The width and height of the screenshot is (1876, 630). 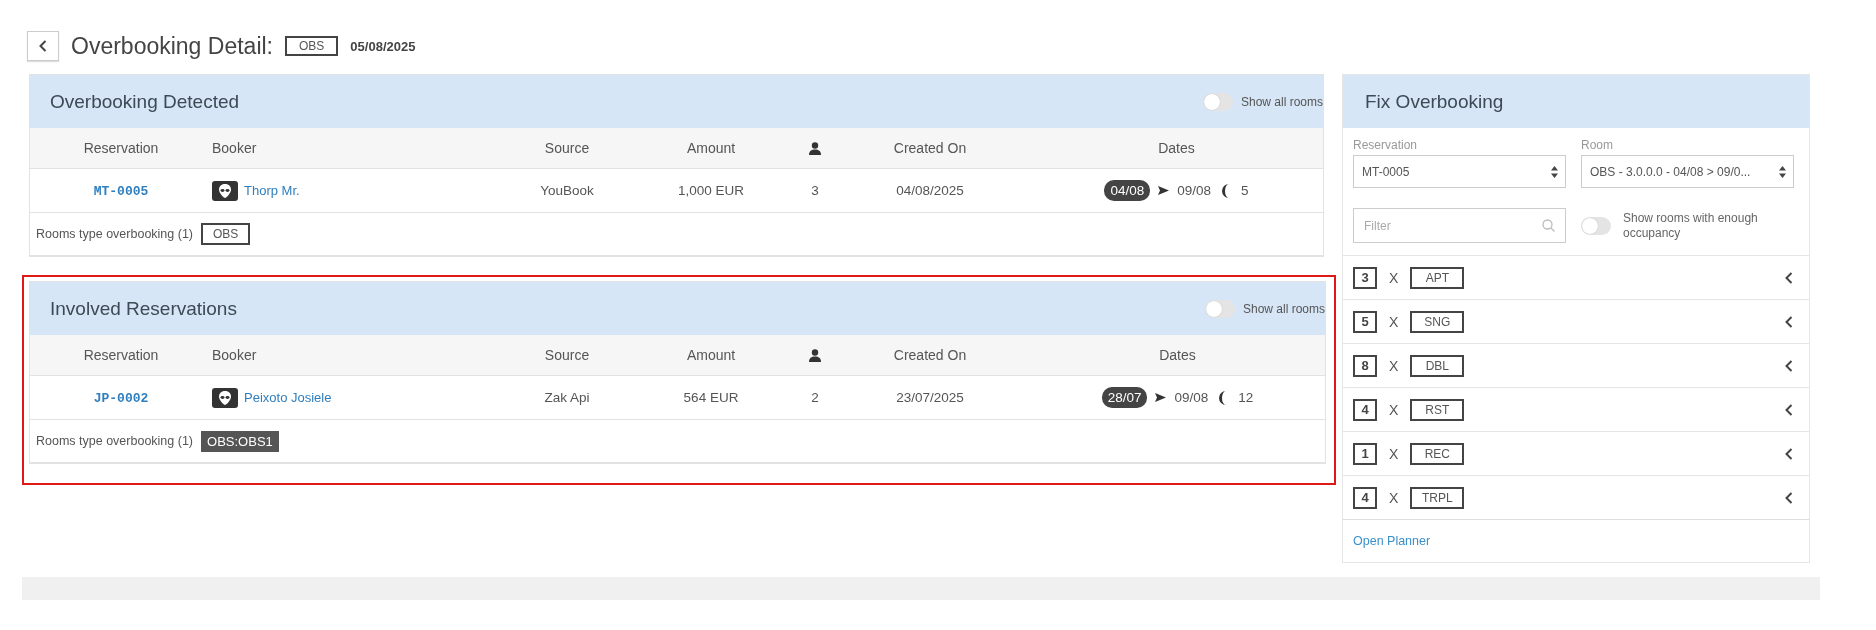 I want to click on room-type-tag: OBS:OBS1, so click(x=240, y=441).